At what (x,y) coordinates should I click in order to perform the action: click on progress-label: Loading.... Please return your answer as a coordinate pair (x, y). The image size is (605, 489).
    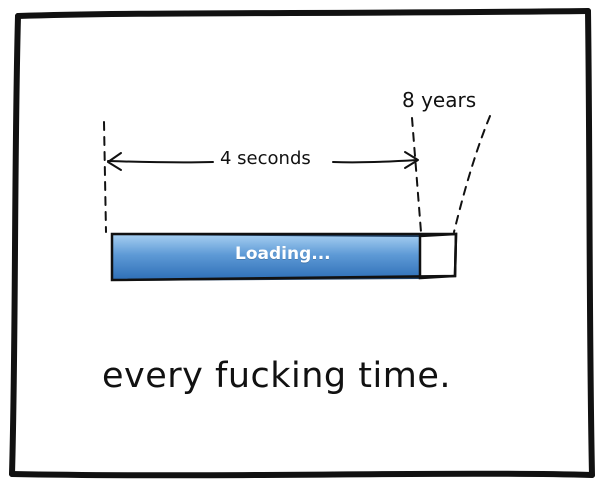
    Looking at the image, I should click on (283, 254).